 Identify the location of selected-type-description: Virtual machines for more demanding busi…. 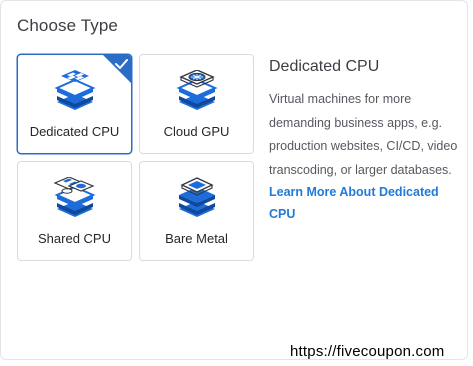
(363, 134).